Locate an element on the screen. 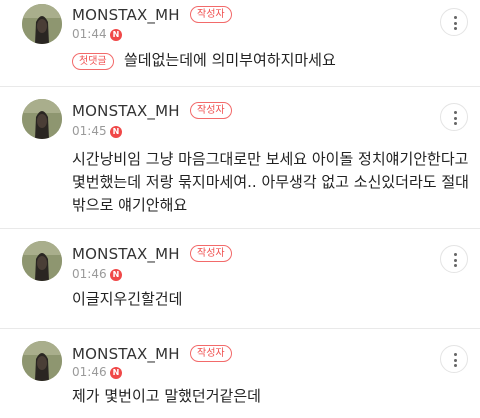  comment-text: 쓸데없는데에 의미부여하지마세요 is located at coordinates (230, 60).